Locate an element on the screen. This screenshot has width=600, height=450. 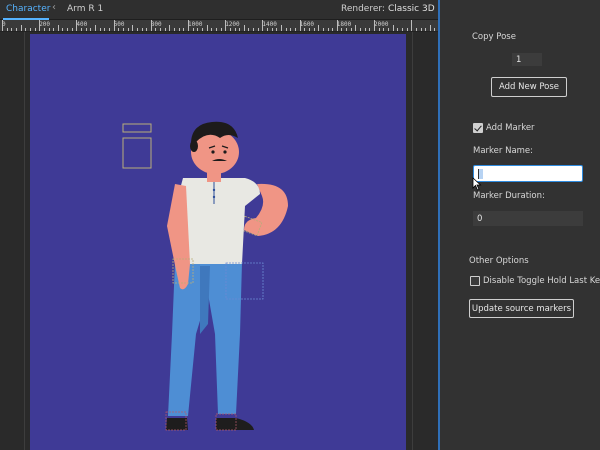
add-new-pose-button: Add New Pose is located at coordinates (529, 87).